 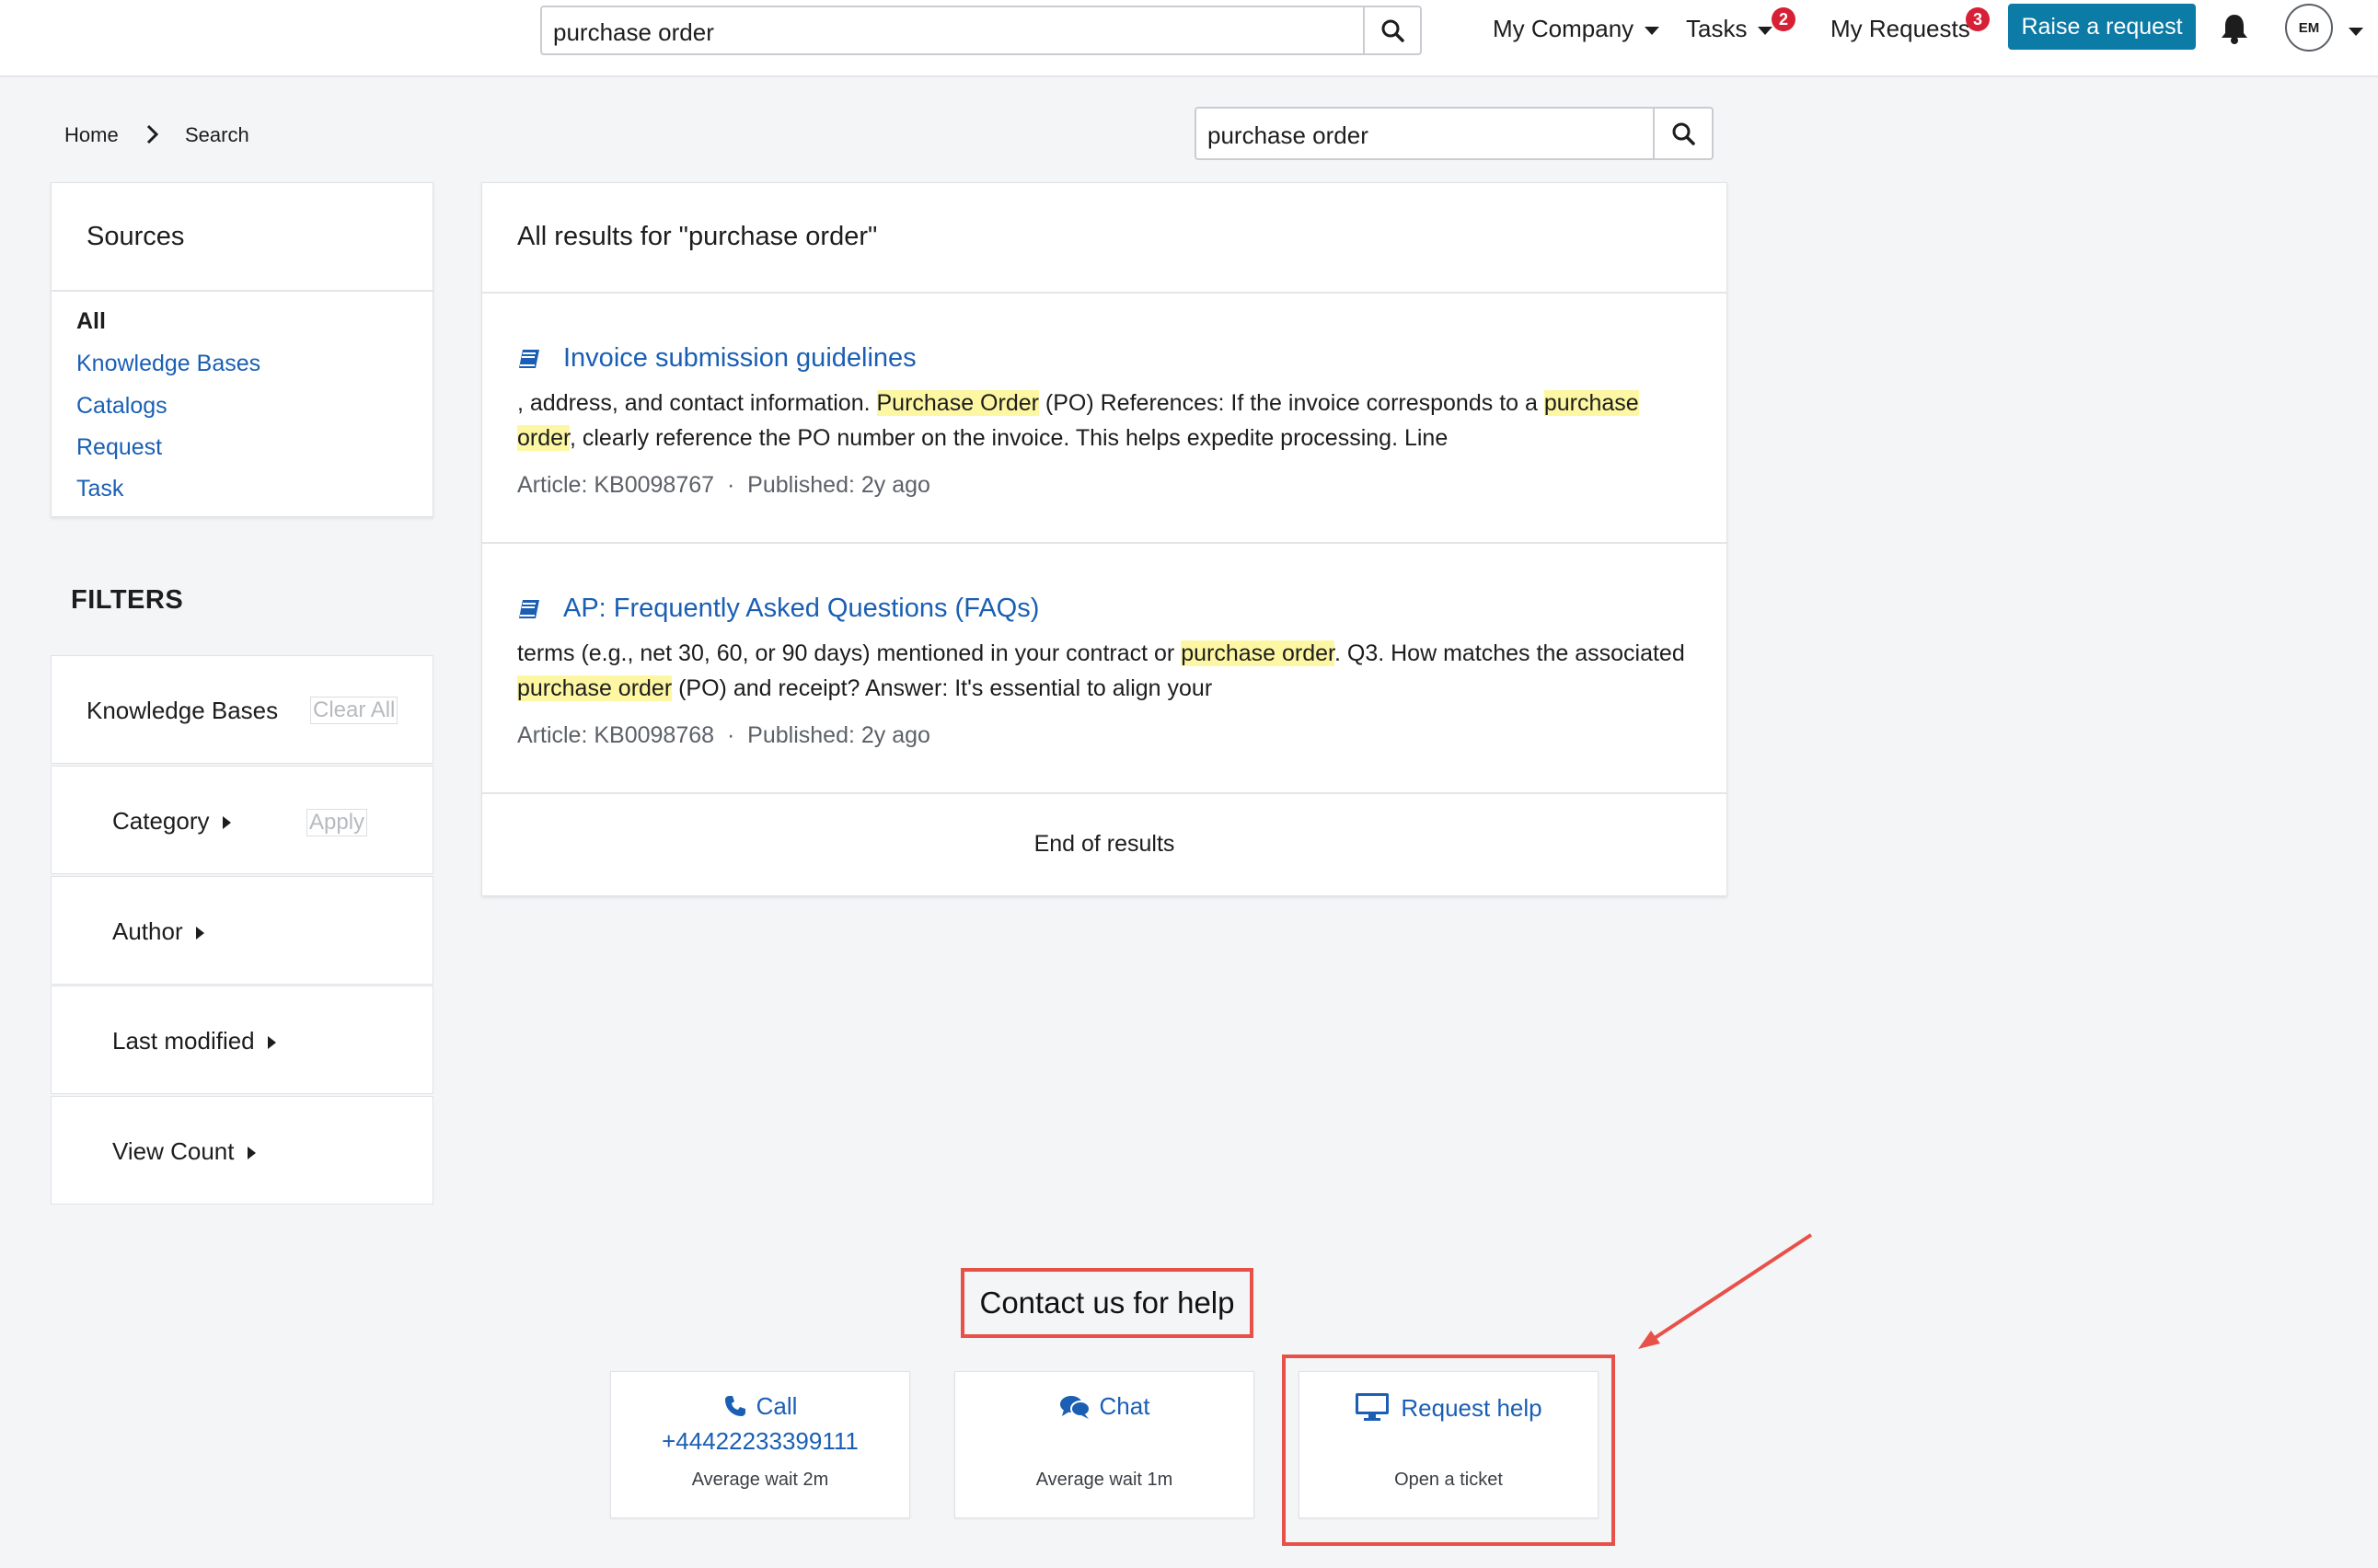 I want to click on annotation-arrow-icon, so click(x=1725, y=1291).